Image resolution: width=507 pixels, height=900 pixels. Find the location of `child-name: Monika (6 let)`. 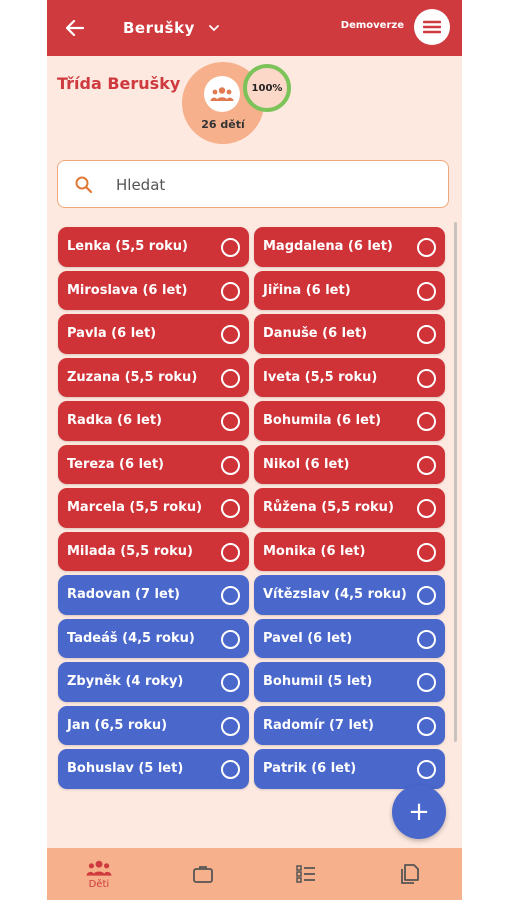

child-name: Monika (6 let) is located at coordinates (314, 551).